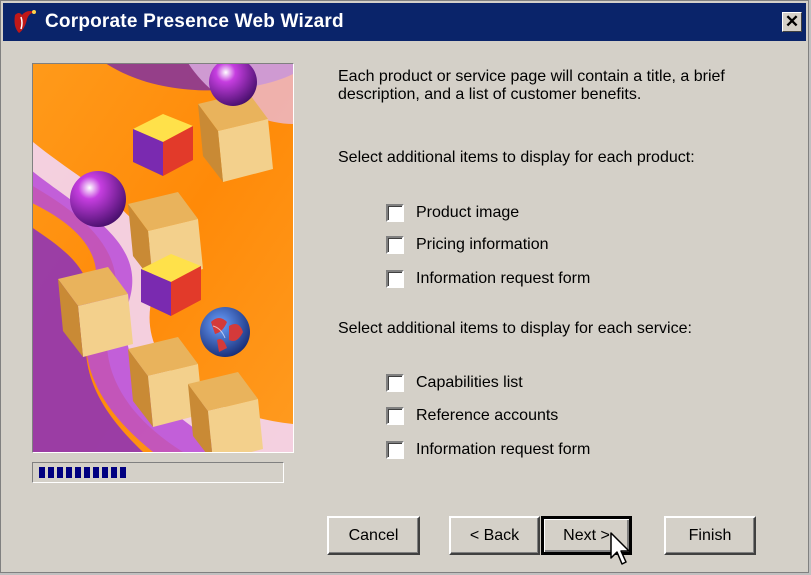 The width and height of the screenshot is (811, 575). What do you see at coordinates (620, 548) in the screenshot?
I see `mouse-pointer-icon` at bounding box center [620, 548].